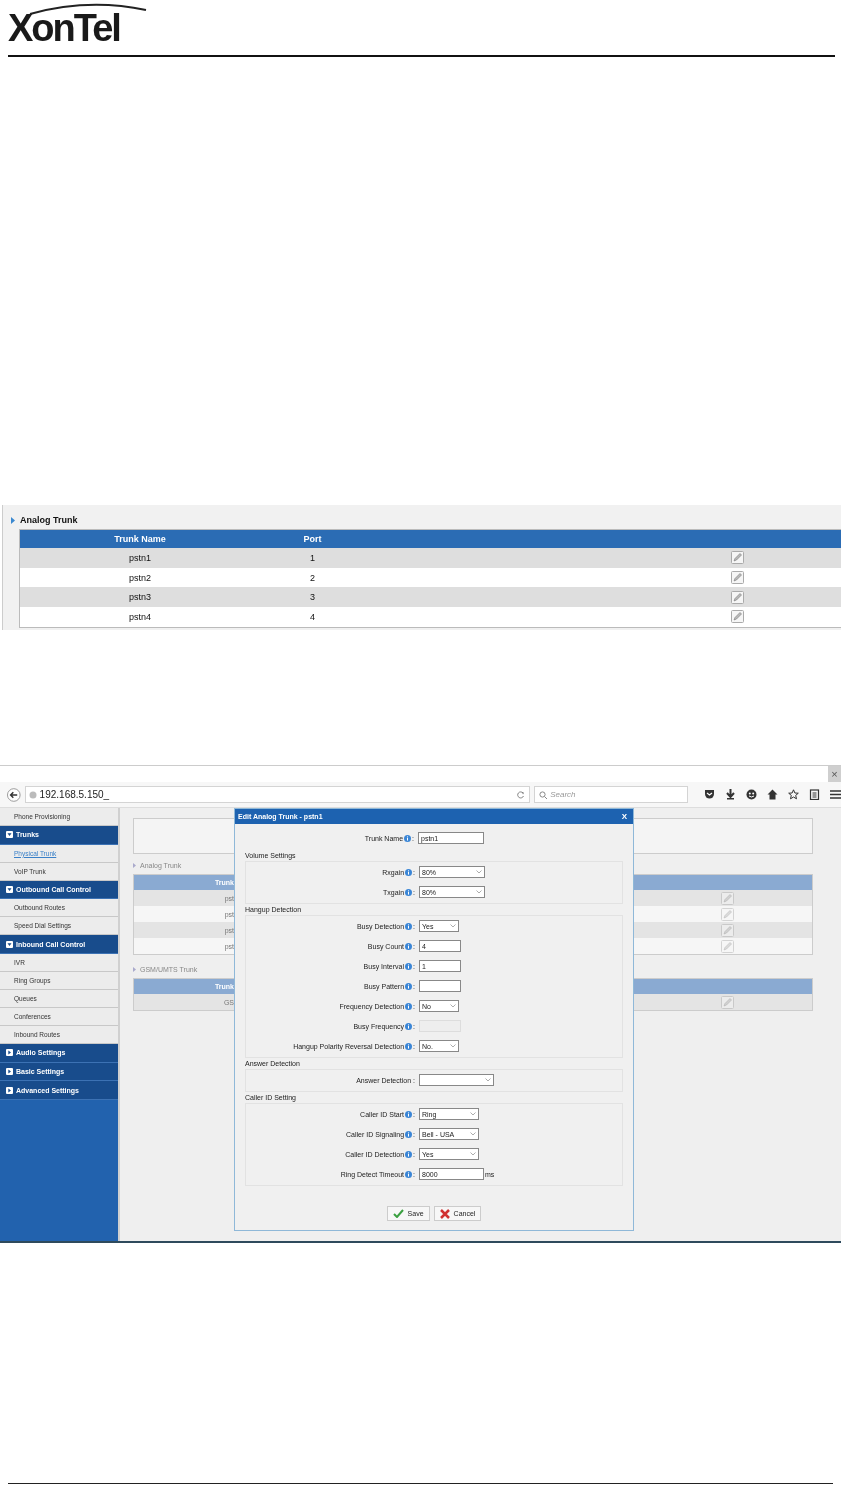 The image size is (841, 1487). What do you see at coordinates (793, 794) in the screenshot?
I see `star-icon` at bounding box center [793, 794].